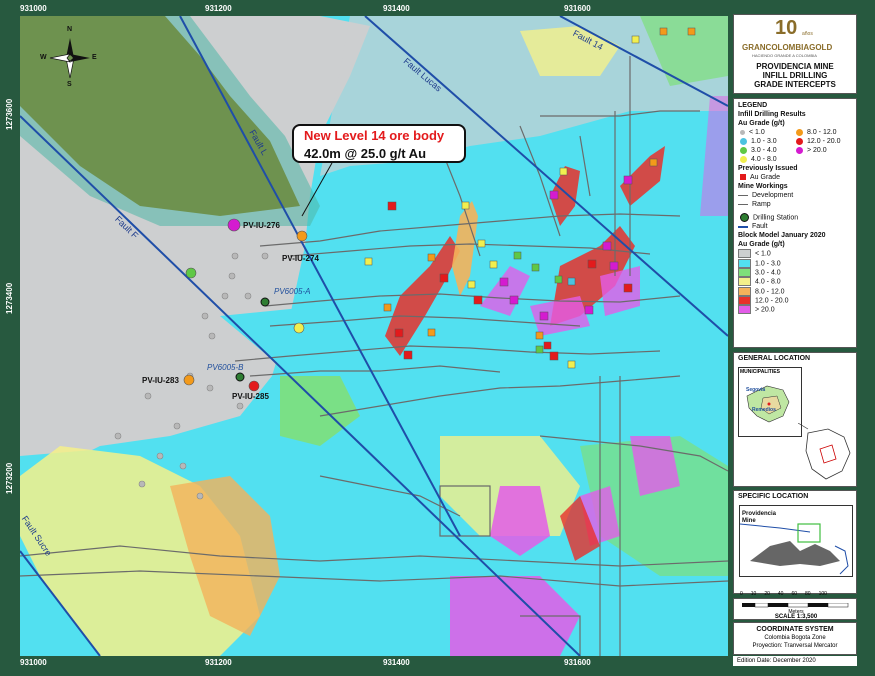  I want to click on infill-label-6: > 20.0, so click(817, 150).